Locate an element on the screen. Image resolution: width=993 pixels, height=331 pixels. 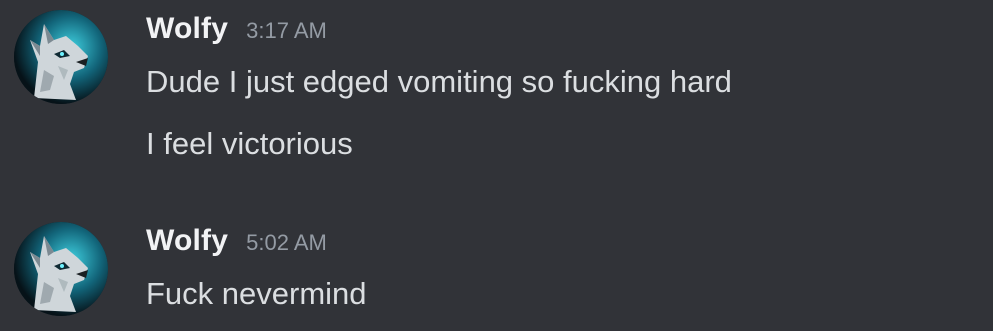
timestamp: 3:17 AM is located at coordinates (286, 31).